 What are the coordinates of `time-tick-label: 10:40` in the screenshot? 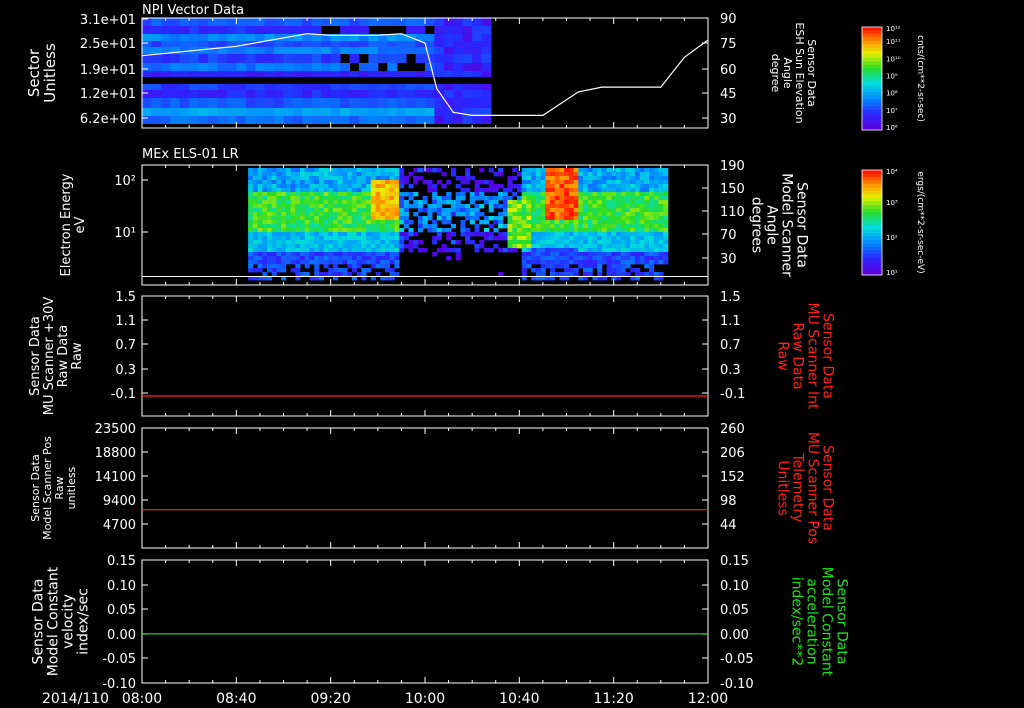 It's located at (519, 699).